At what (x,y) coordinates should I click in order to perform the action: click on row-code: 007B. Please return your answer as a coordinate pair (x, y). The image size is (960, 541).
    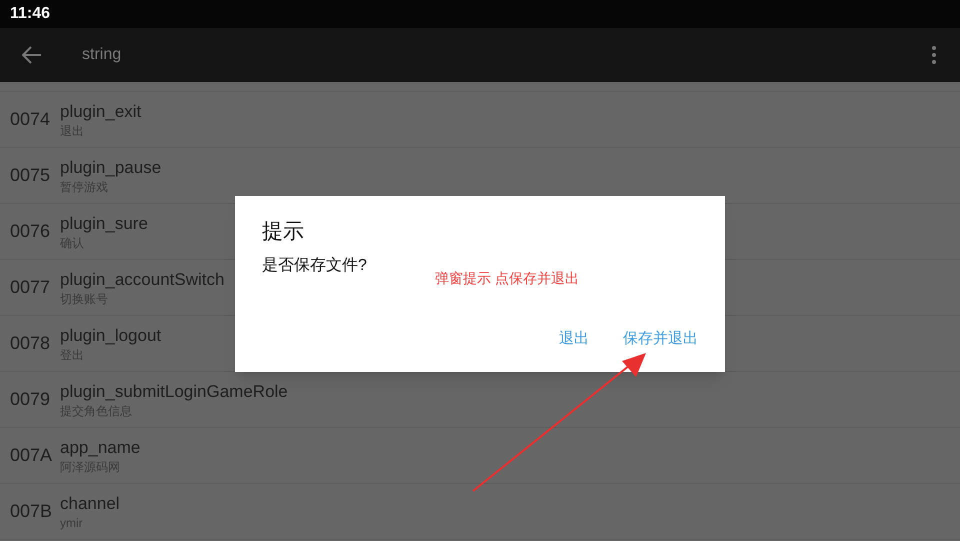
    Looking at the image, I should click on (32, 511).